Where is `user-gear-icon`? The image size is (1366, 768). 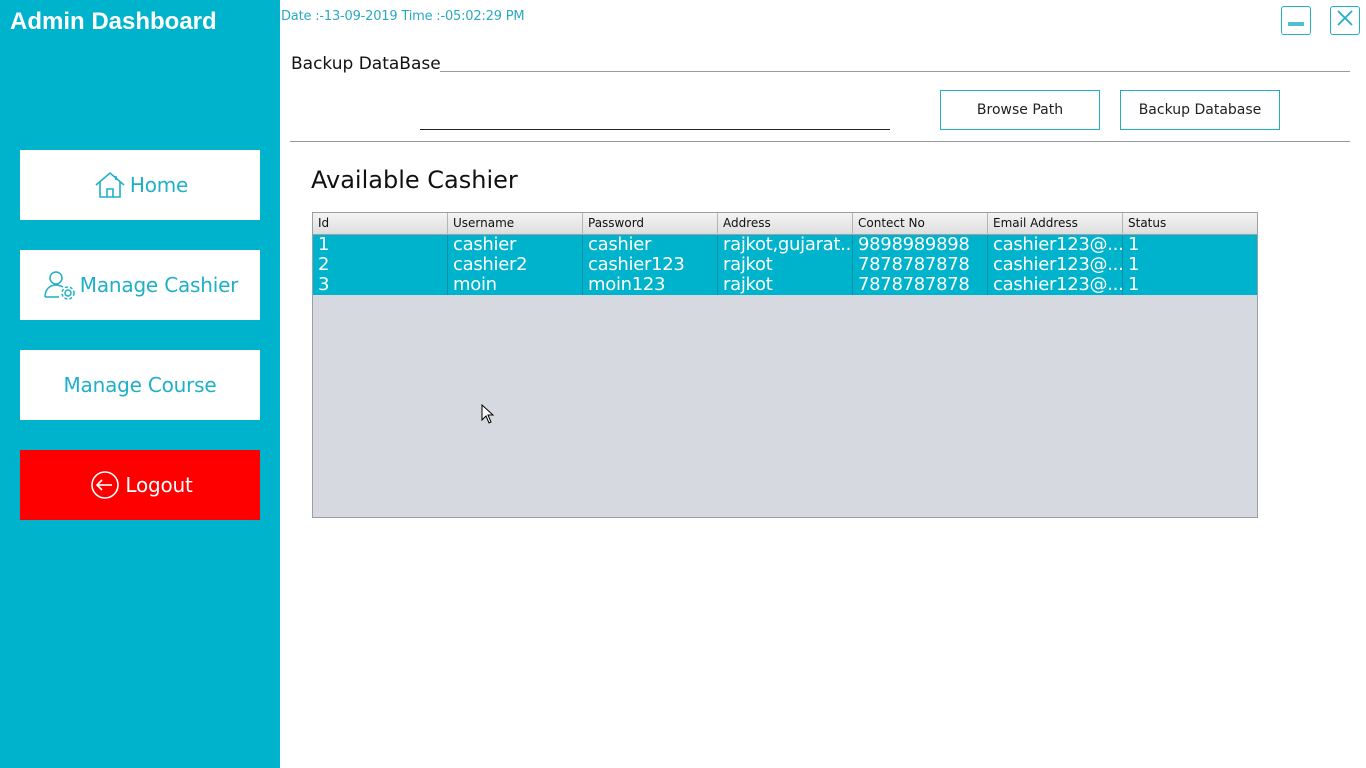 user-gear-icon is located at coordinates (60, 285).